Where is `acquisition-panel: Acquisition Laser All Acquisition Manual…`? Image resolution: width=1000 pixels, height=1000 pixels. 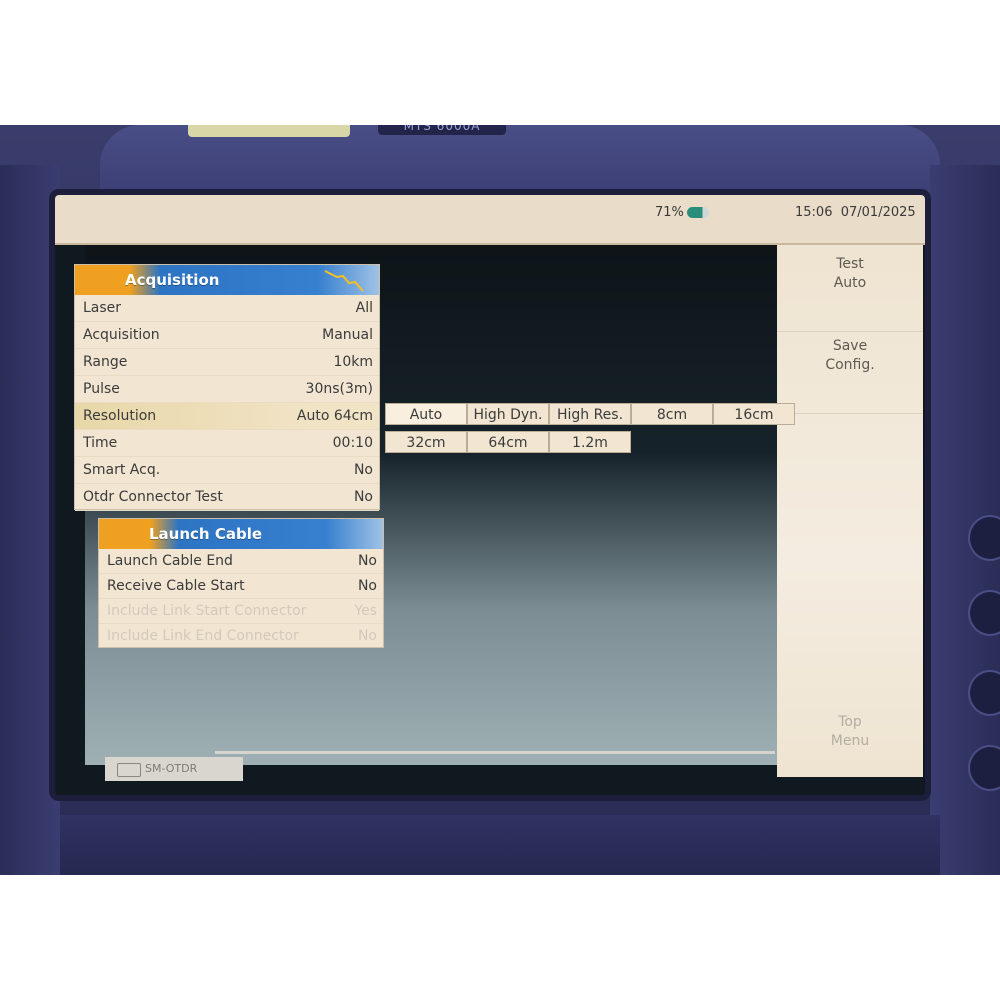
acquisition-panel: Acquisition Laser All Acquisition Manual… is located at coordinates (227, 388).